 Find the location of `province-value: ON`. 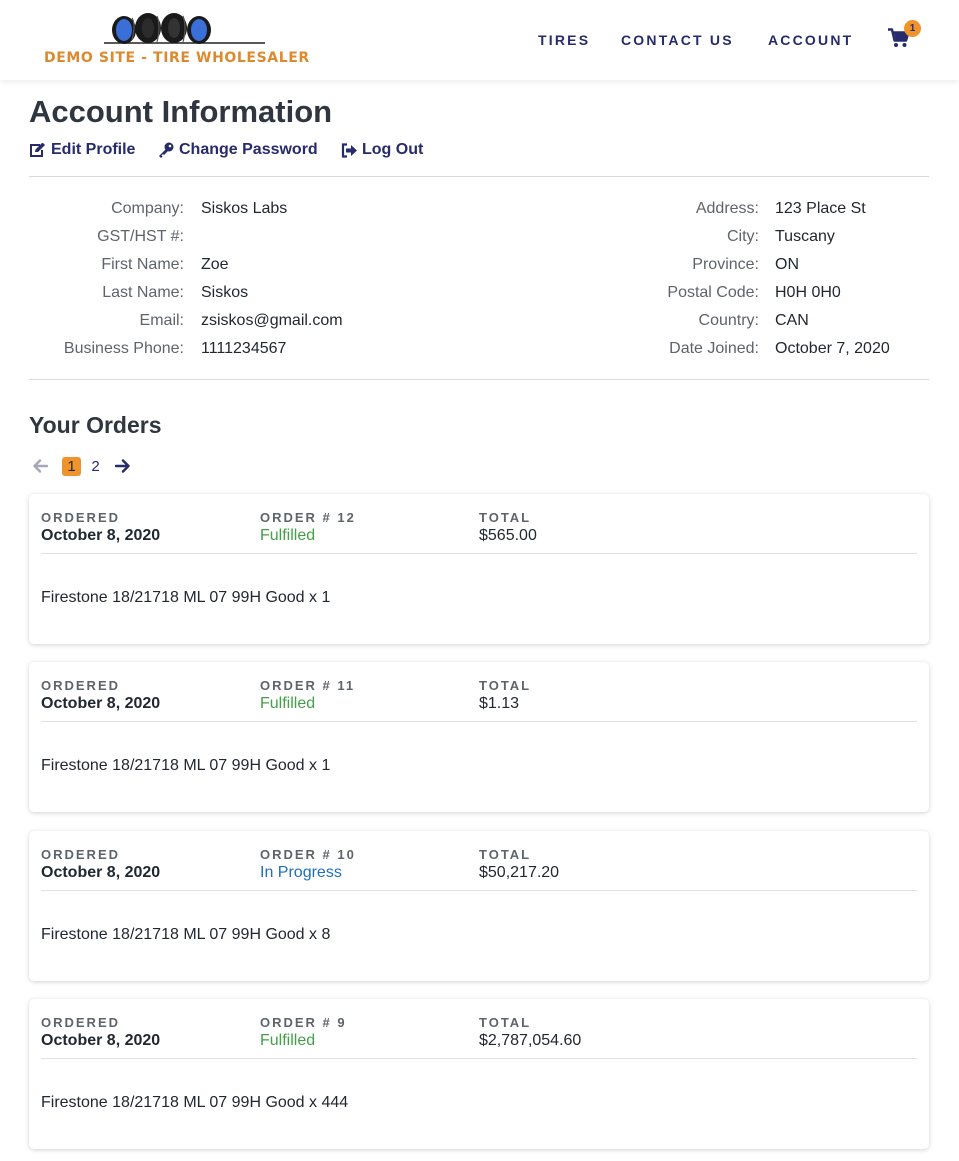

province-value: ON is located at coordinates (787, 264).